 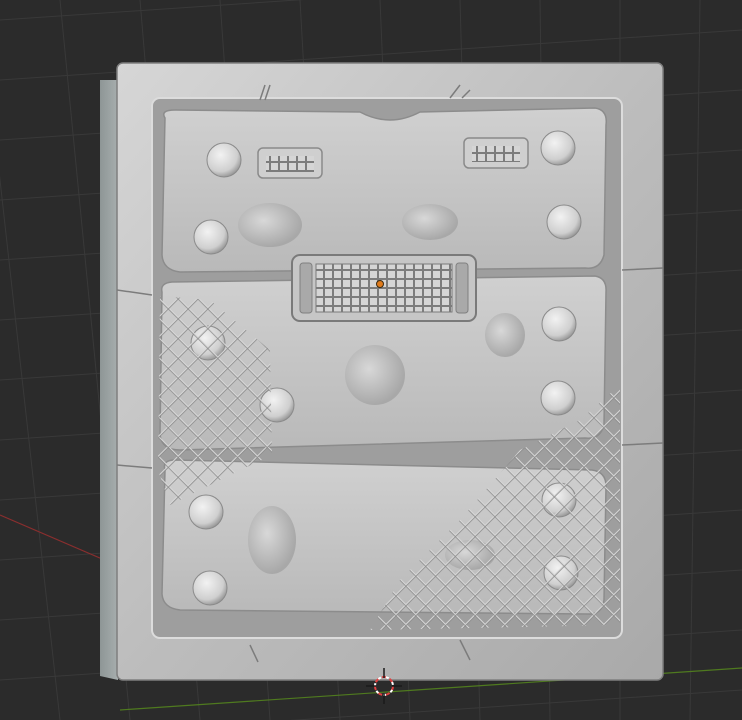 I want to click on center-vent-icon, so click(x=384, y=288).